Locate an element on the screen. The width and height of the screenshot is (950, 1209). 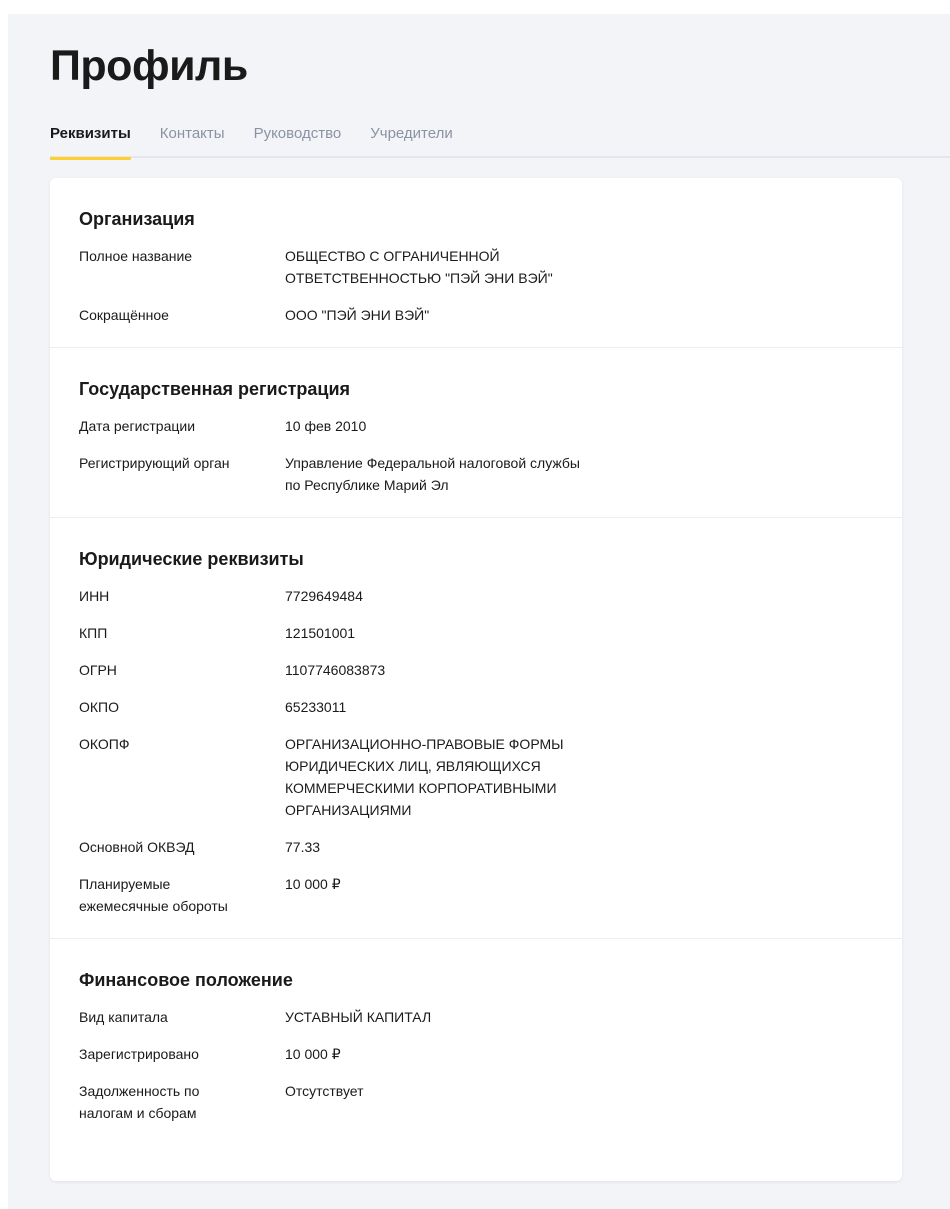
field-row-okved: Основной ОКВЭД 77.33 is located at coordinates (476, 847).